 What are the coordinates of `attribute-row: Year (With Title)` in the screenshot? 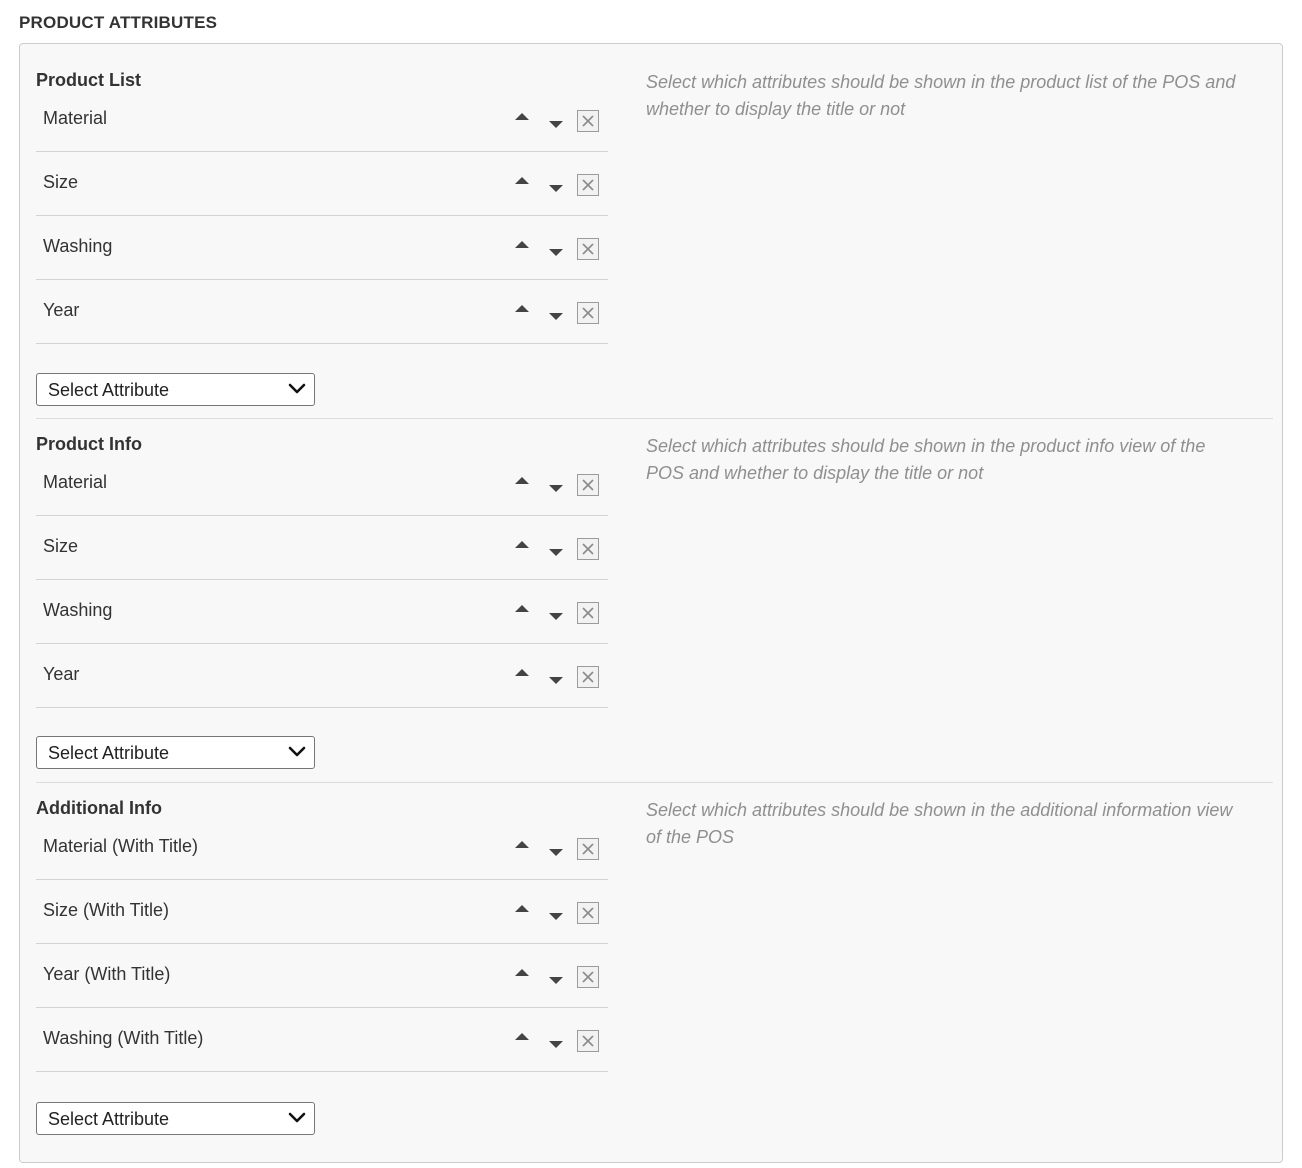 It's located at (322, 976).